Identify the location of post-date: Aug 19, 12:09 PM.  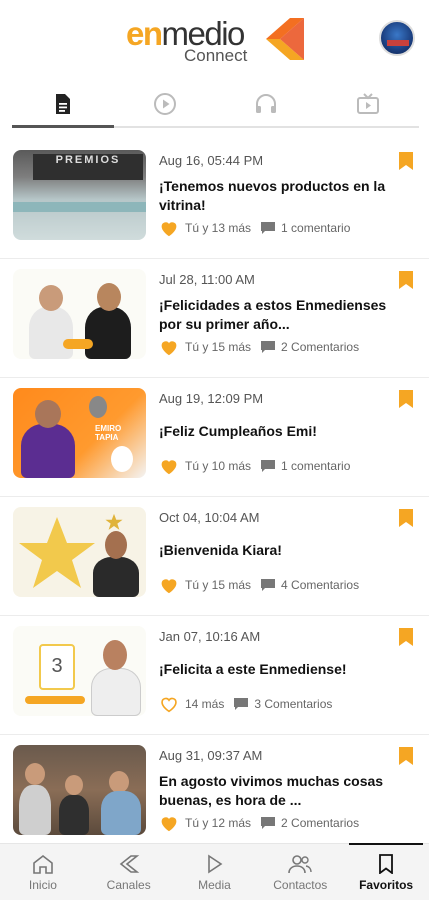
(211, 398).